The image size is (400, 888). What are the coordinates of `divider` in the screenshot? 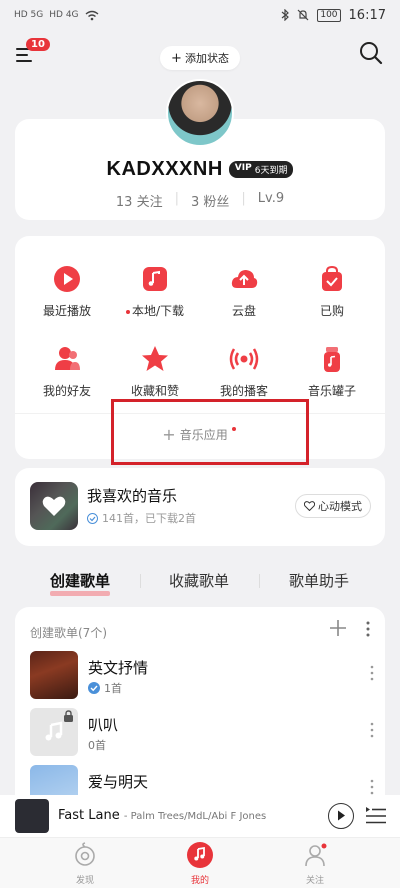 It's located at (259, 581).